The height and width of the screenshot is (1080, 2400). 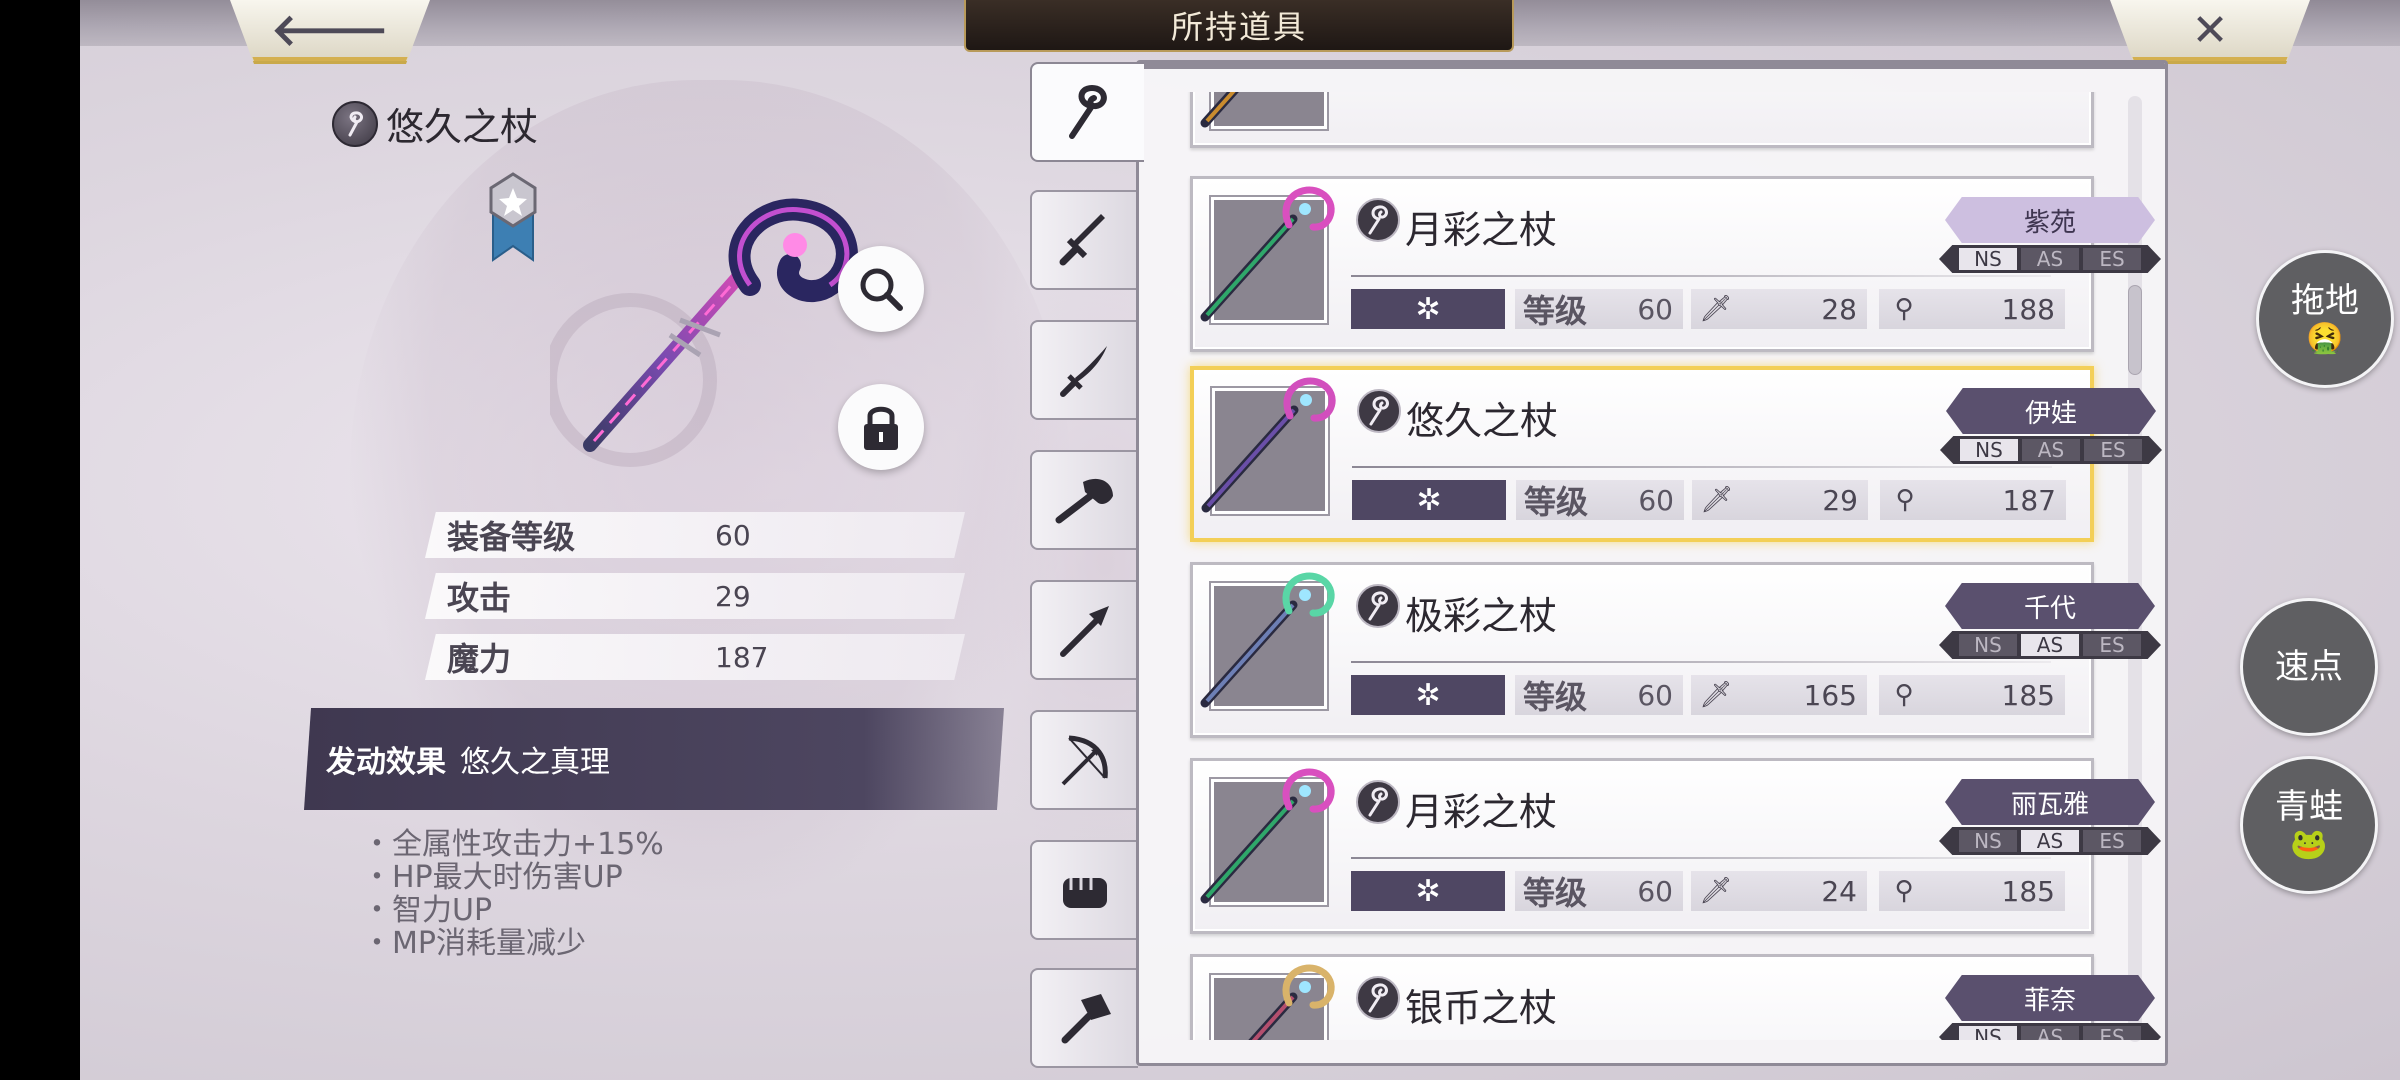 I want to click on magic-value: 188, so click(x=2028, y=309).